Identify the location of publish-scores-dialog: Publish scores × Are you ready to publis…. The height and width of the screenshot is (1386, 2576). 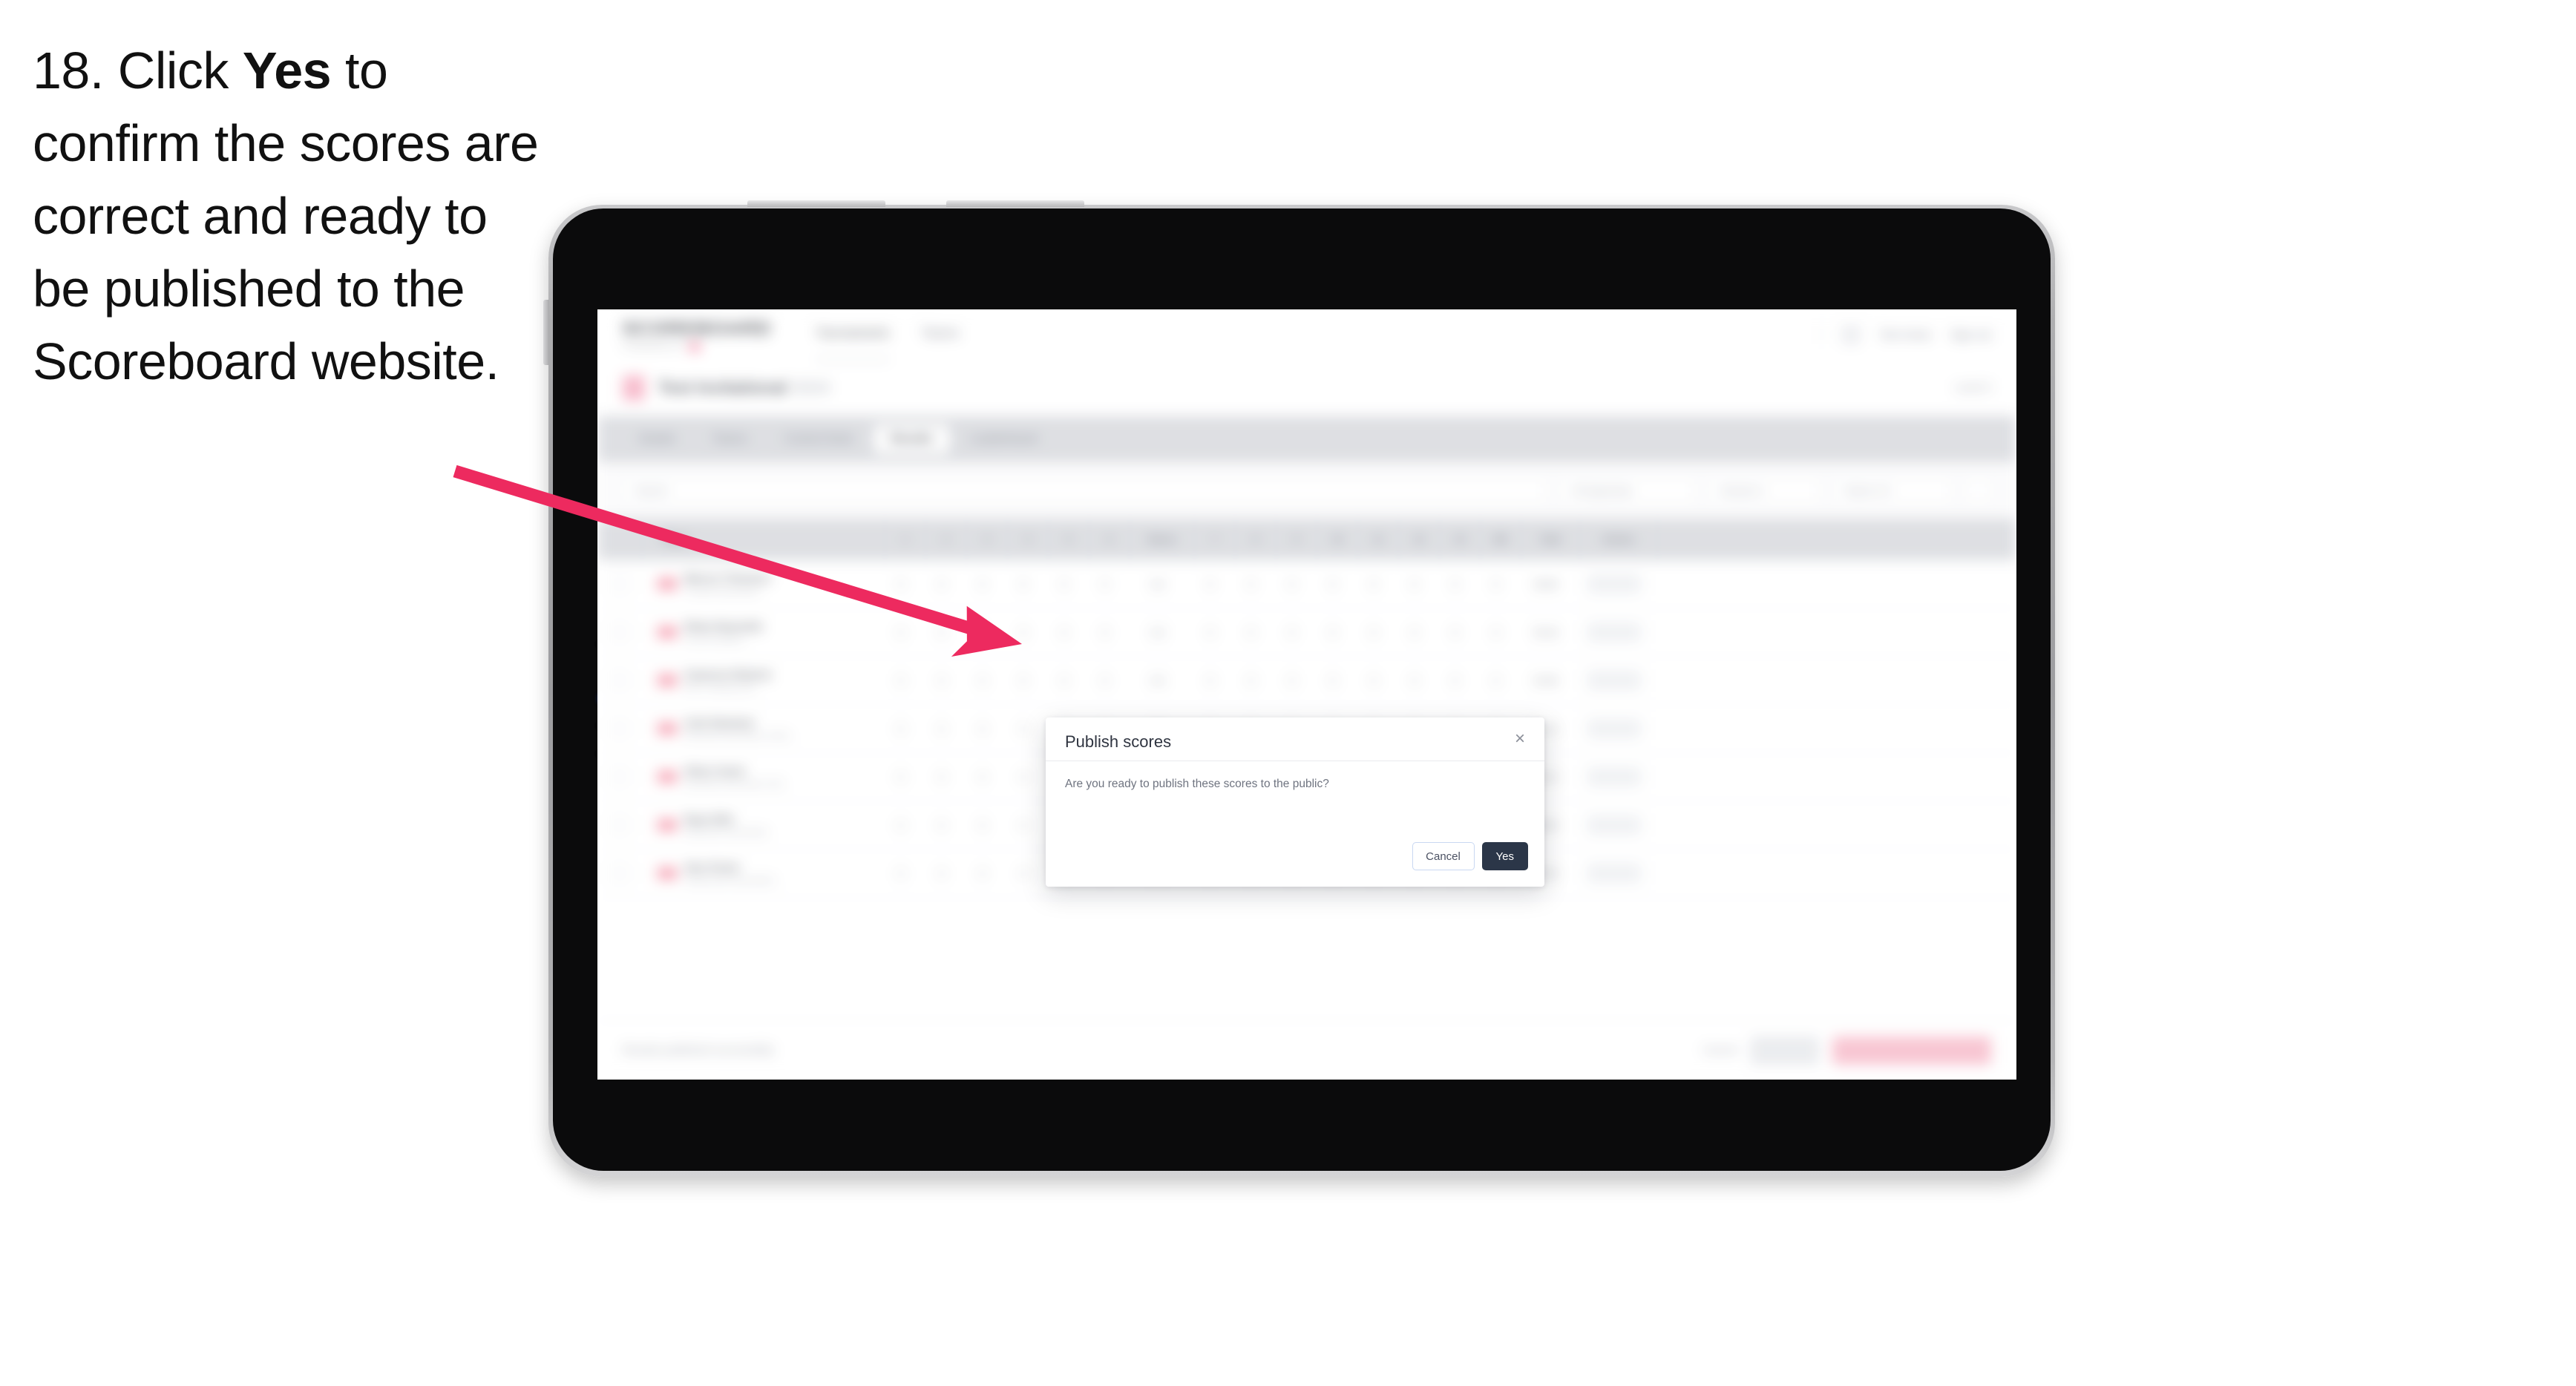
(1295, 802).